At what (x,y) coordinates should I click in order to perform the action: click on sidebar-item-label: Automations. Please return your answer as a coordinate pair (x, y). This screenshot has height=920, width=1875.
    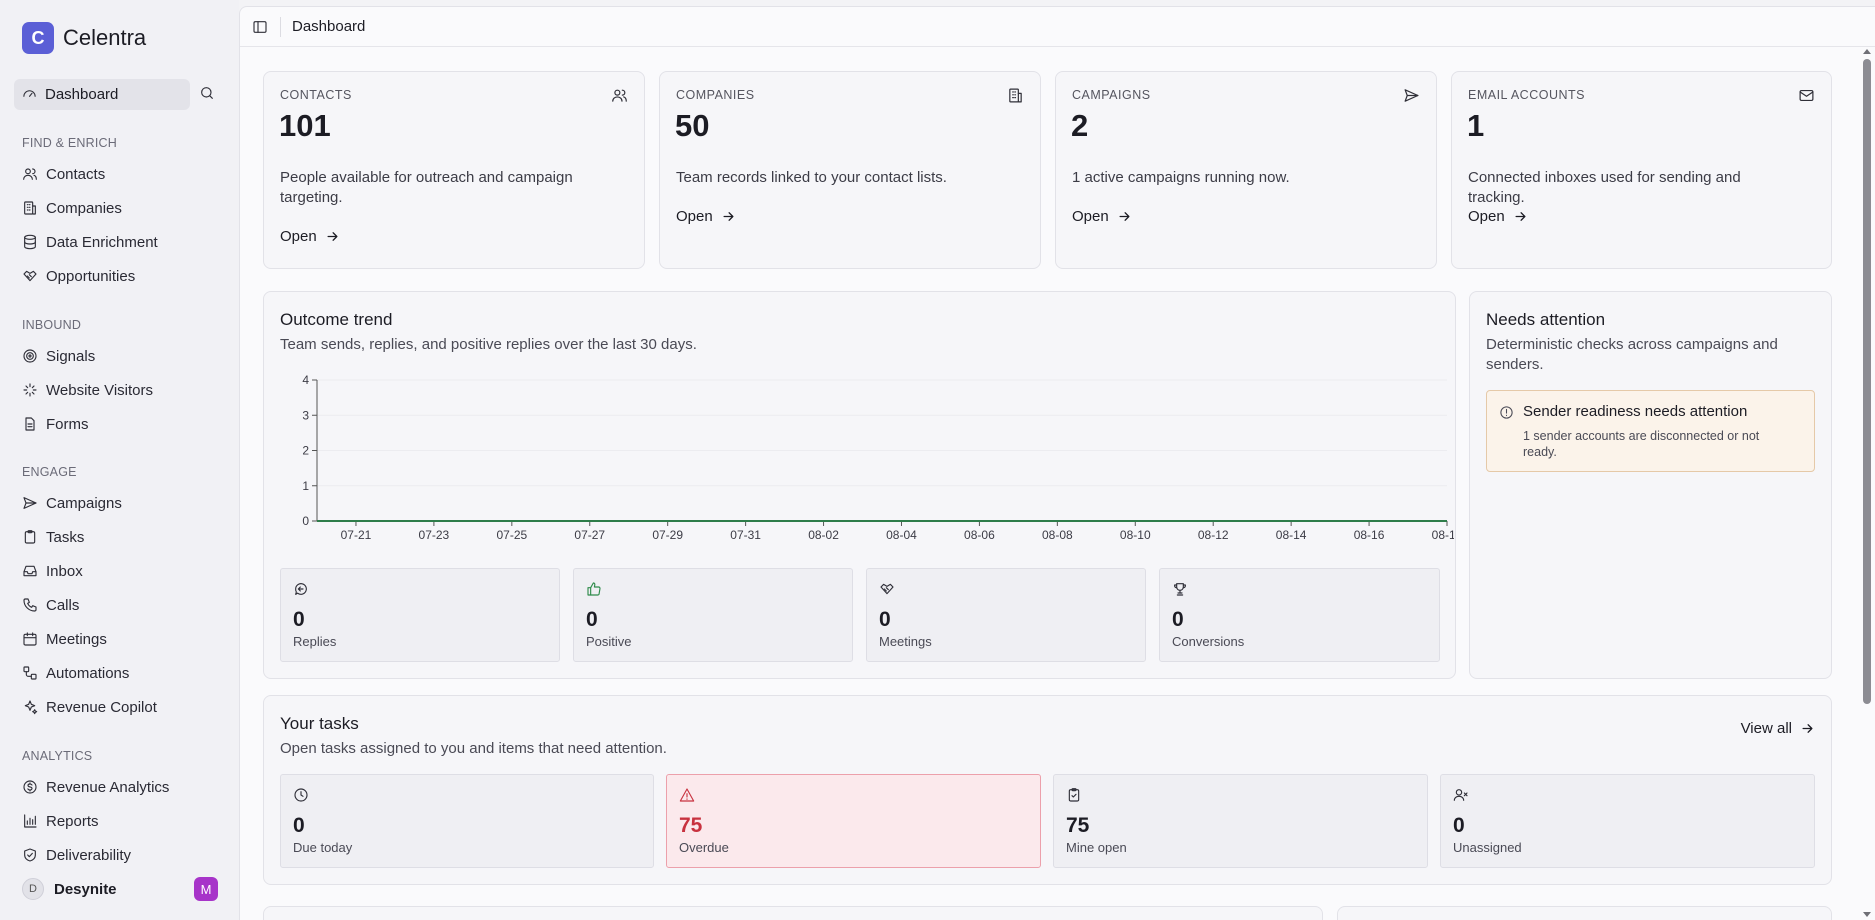
    Looking at the image, I should click on (88, 673).